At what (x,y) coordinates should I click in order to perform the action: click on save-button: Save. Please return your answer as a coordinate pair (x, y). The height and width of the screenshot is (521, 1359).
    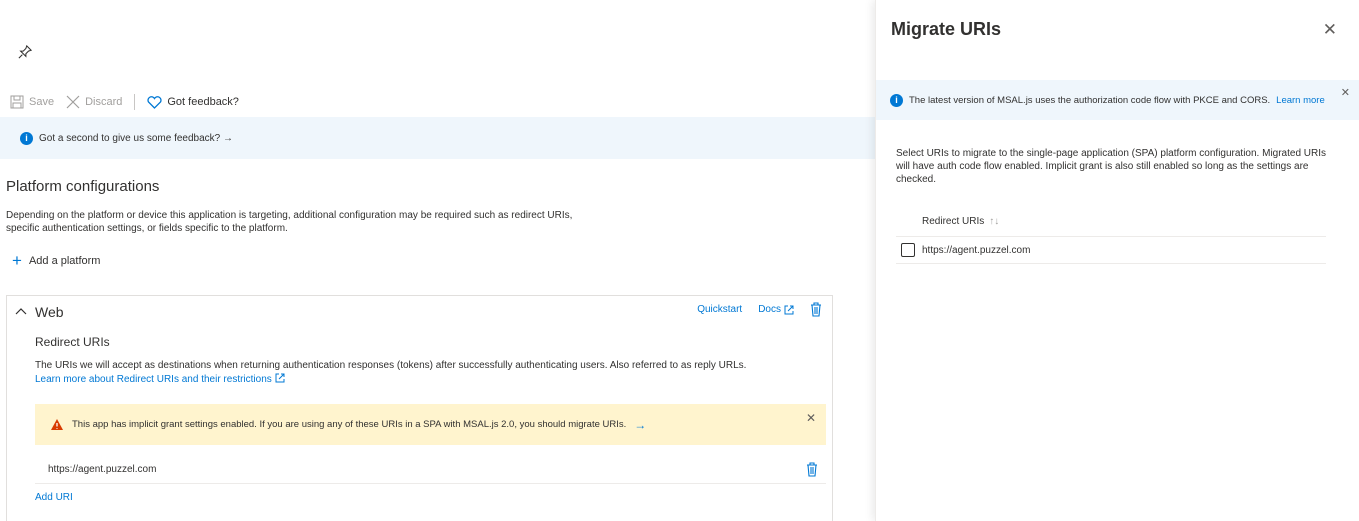
    Looking at the image, I should click on (32, 102).